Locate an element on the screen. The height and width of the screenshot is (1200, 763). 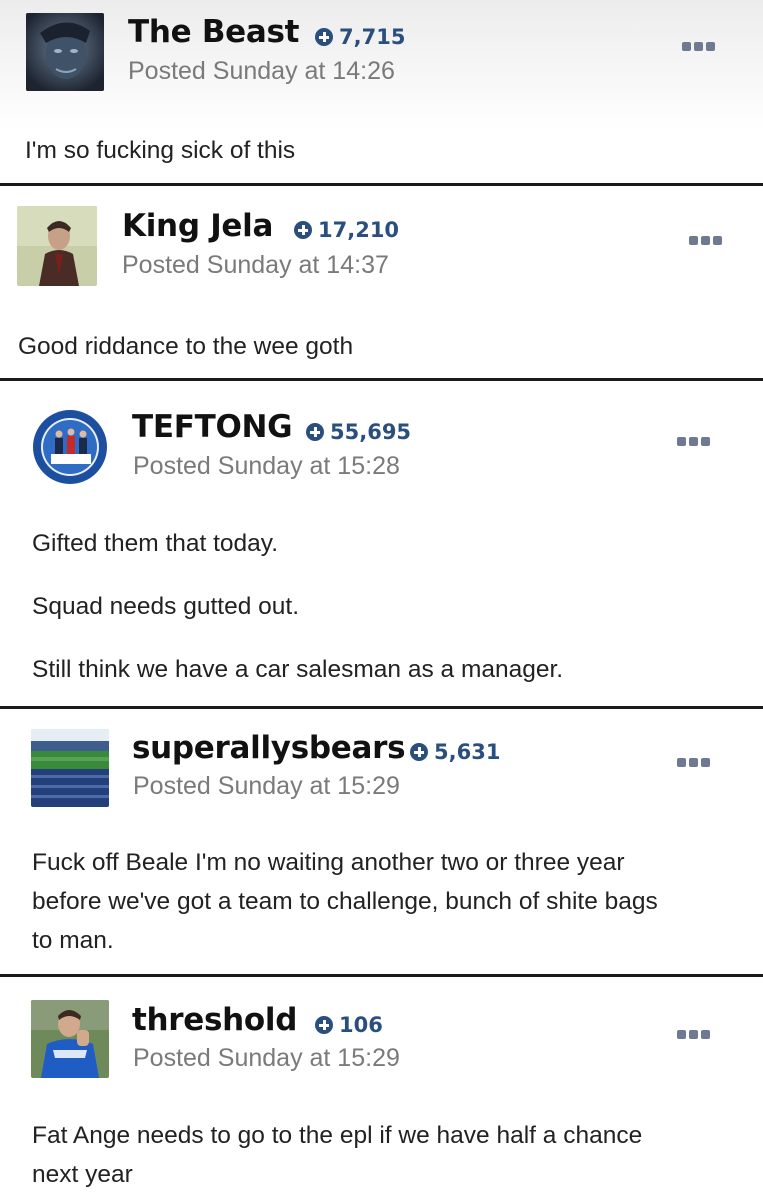
post-text: Good riddance to the wee goth is located at coordinates (186, 346).